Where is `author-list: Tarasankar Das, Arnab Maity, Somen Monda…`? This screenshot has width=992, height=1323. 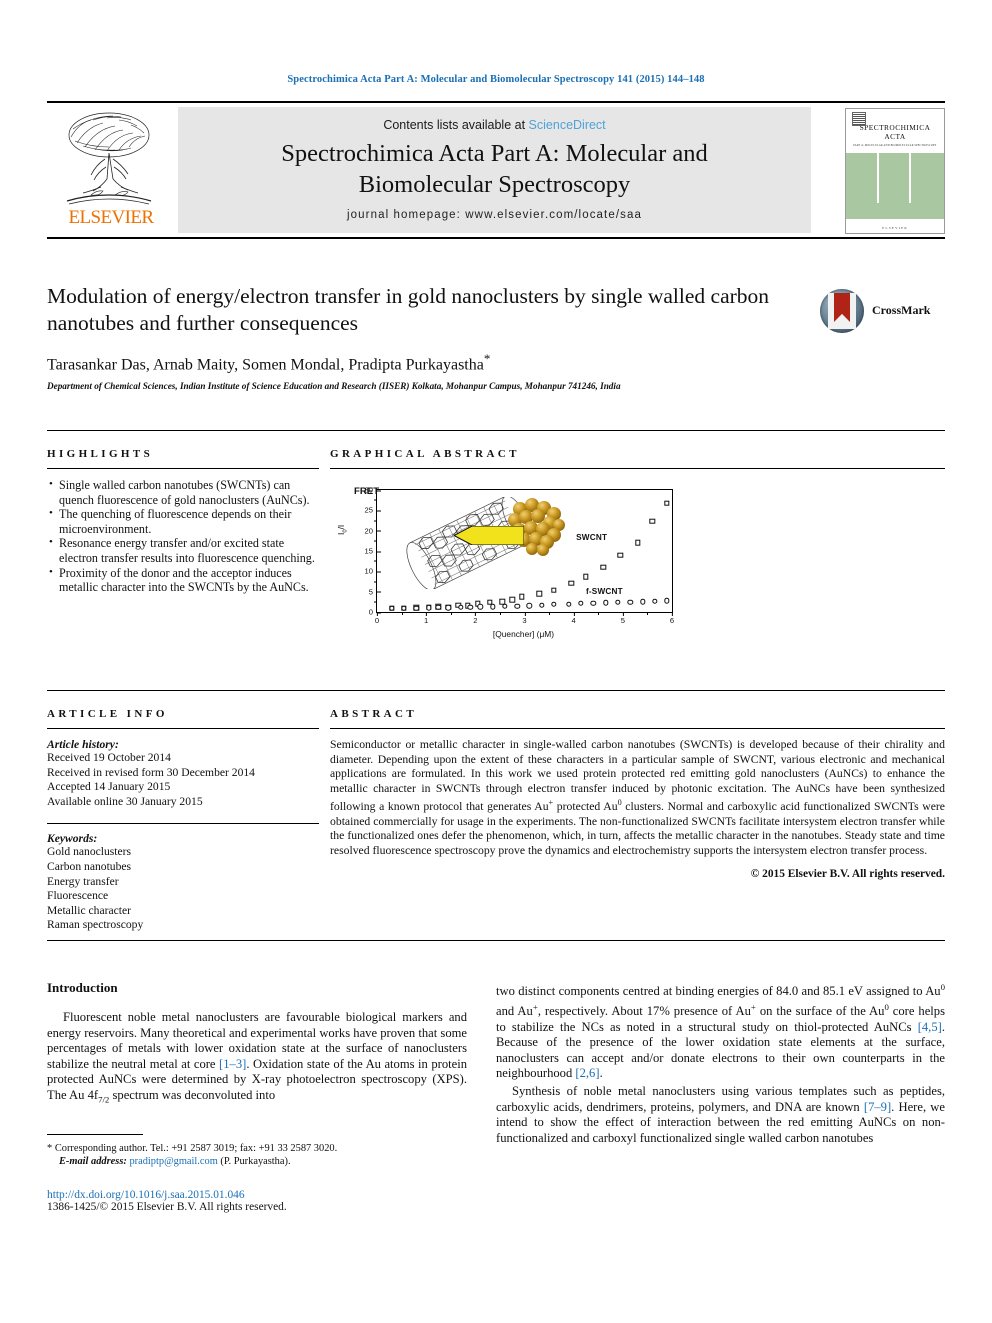
author-list: Tarasankar Das, Arnab Maity, Somen Monda… is located at coordinates (427, 362).